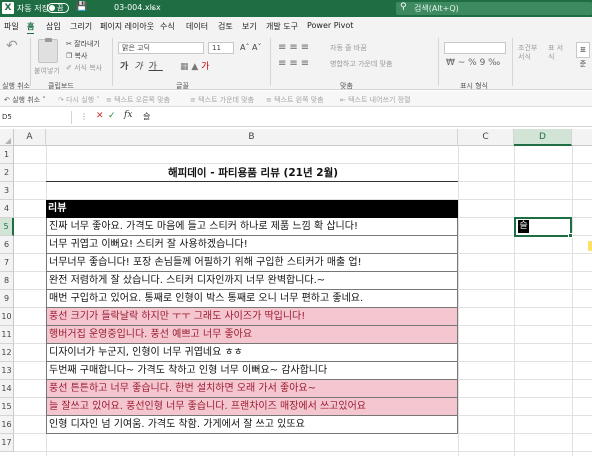 This screenshot has width=592, height=456. I want to click on review-cell: 디자이너가 누군지, 인형이 너무 귀엽네요 ㅎㅎ, so click(252, 353).